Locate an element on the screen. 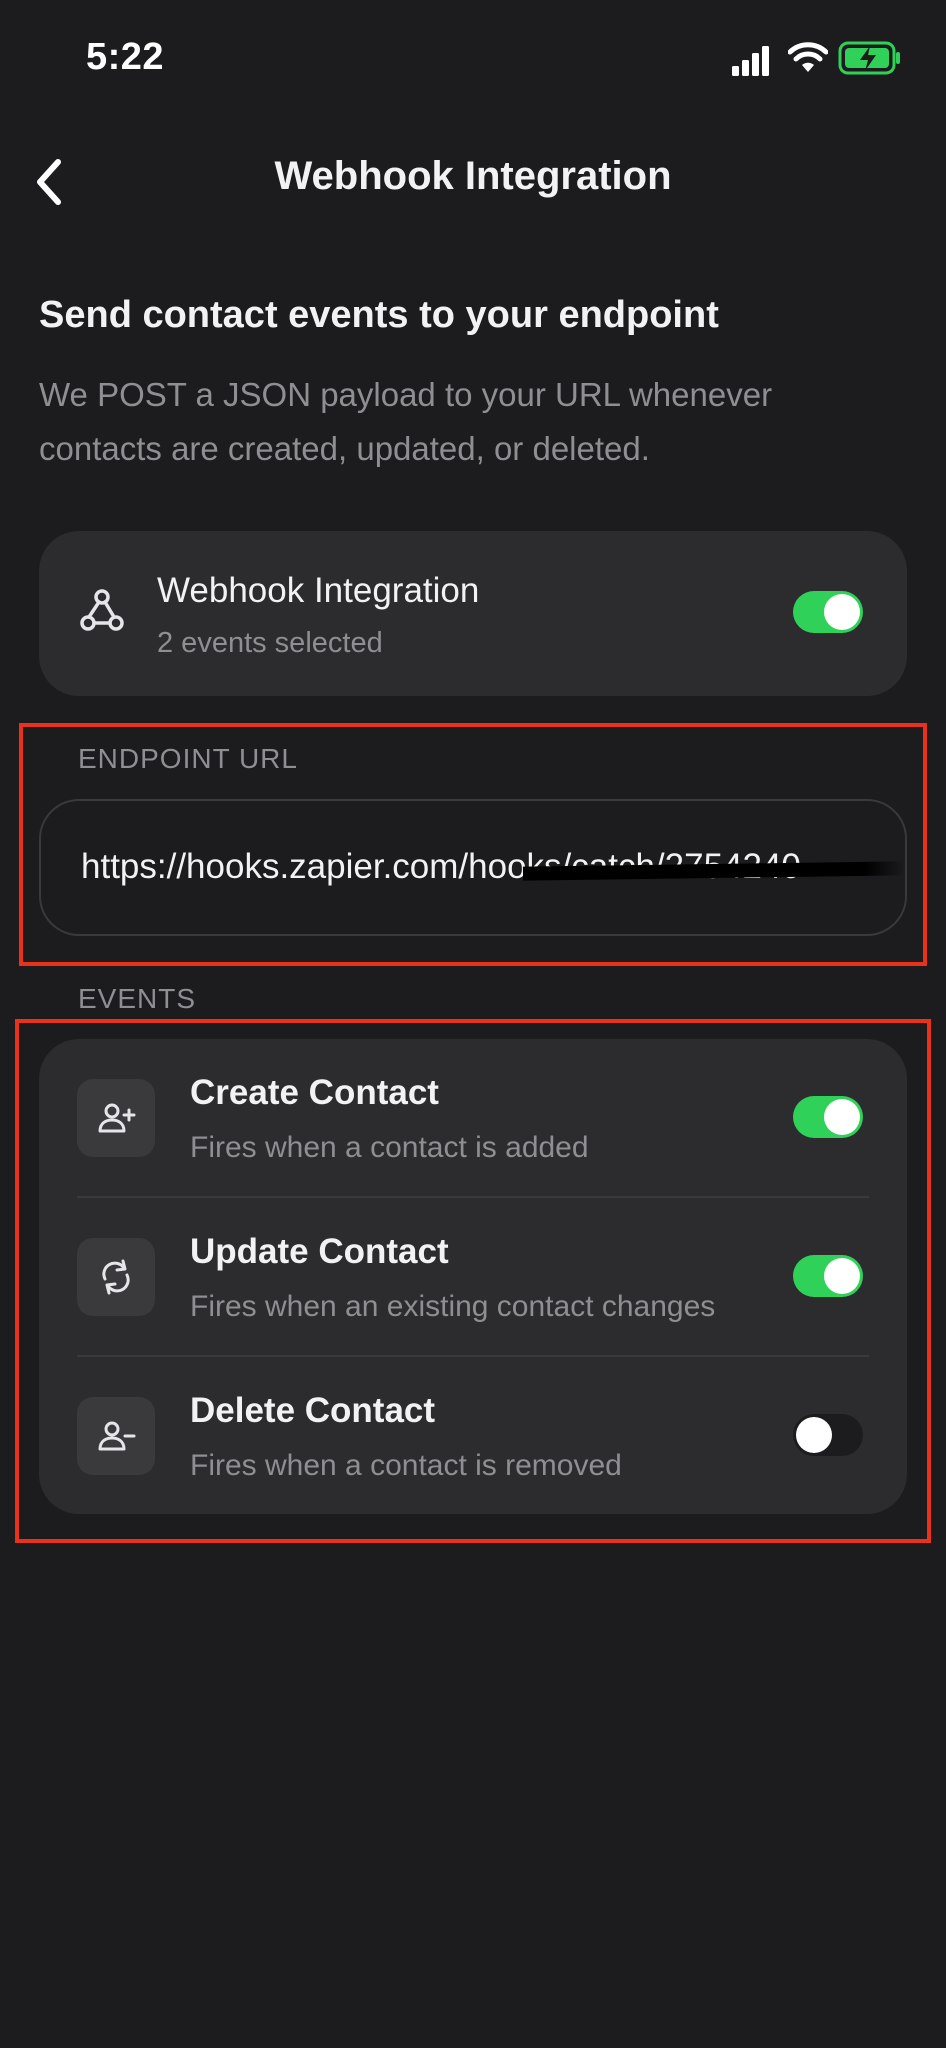  delete-contact-toggle is located at coordinates (828, 1435).